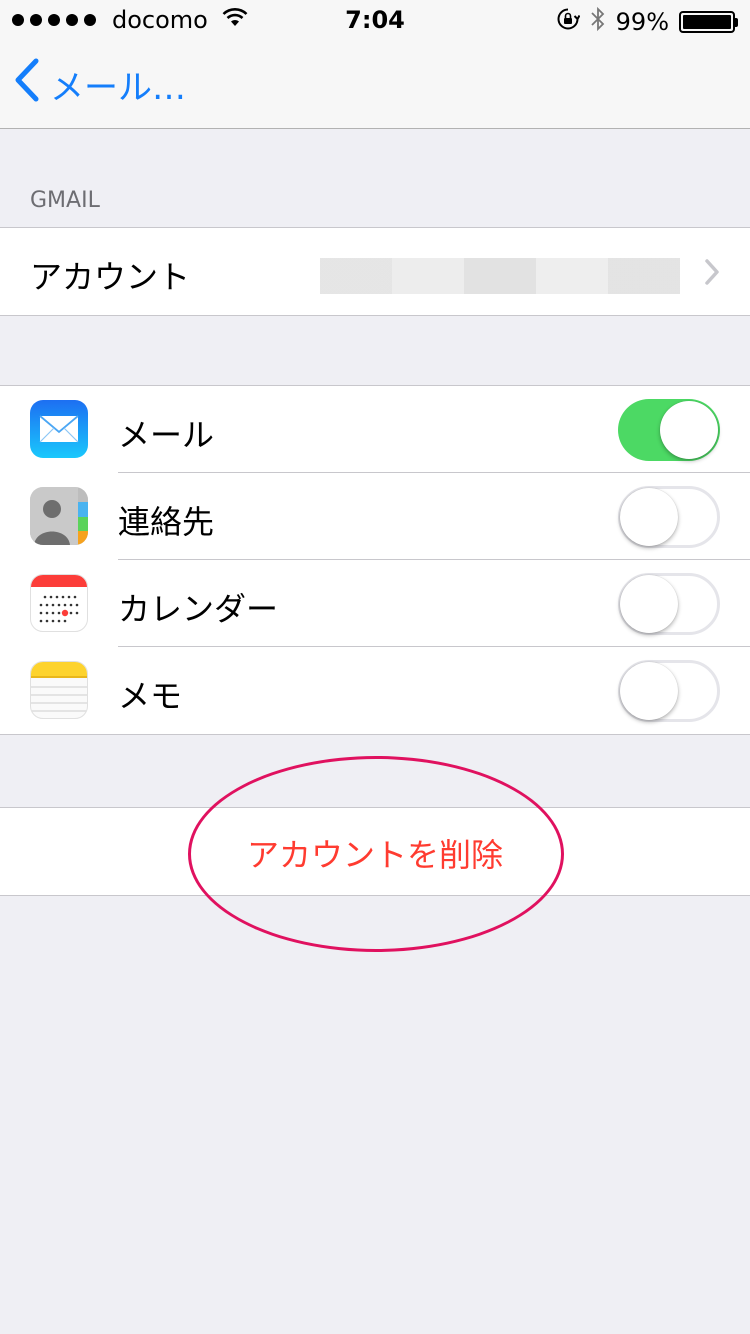 Image resolution: width=750 pixels, height=1334 pixels. I want to click on service-label: メール, so click(166, 435).